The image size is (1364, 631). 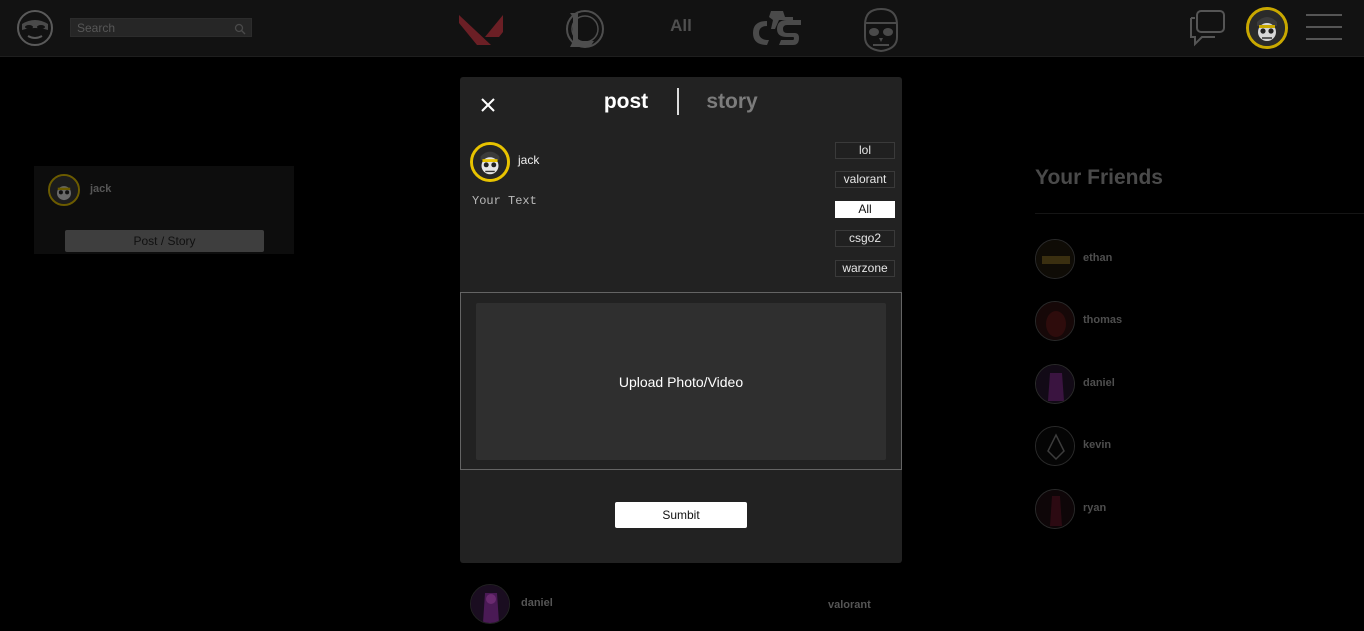 I want to click on friend-name: thomas, so click(x=1103, y=320).